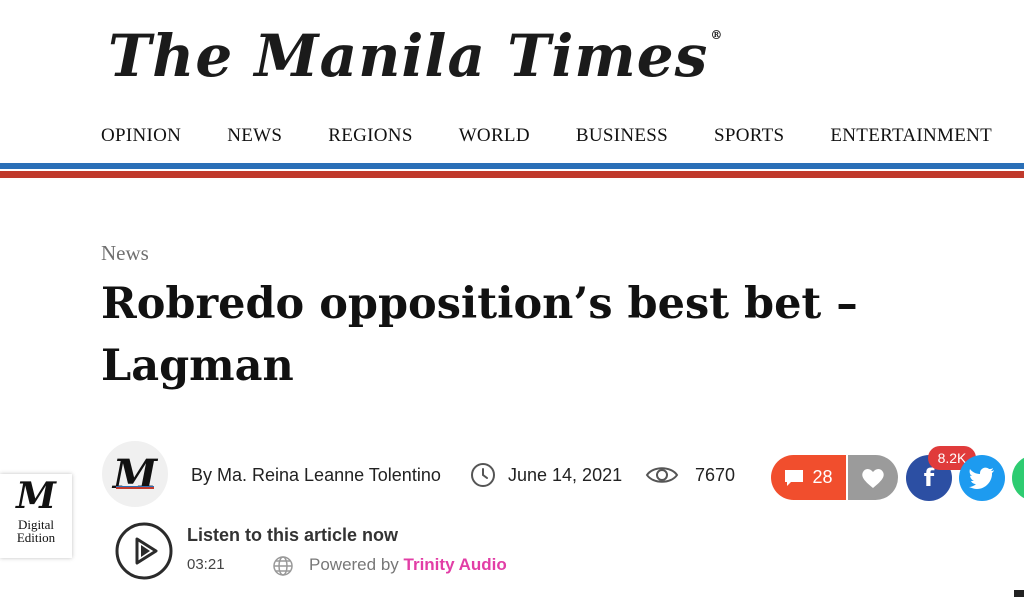 The height and width of the screenshot is (597, 1024). I want to click on audio-duration: 03:21, so click(206, 564).